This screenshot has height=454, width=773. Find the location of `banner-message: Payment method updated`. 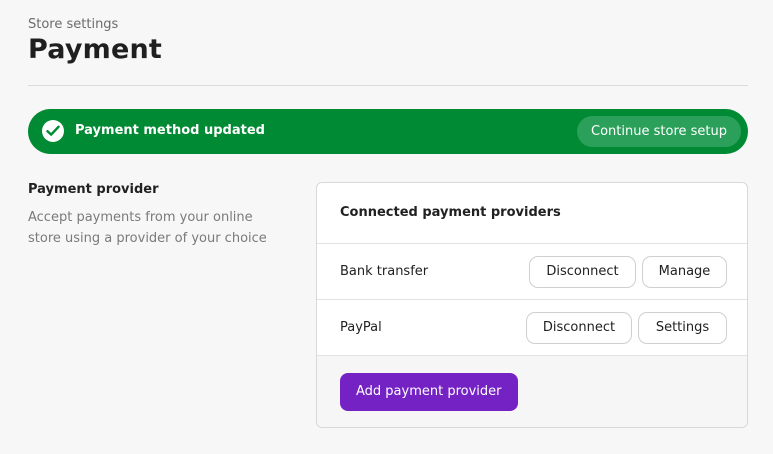

banner-message: Payment method updated is located at coordinates (170, 130).